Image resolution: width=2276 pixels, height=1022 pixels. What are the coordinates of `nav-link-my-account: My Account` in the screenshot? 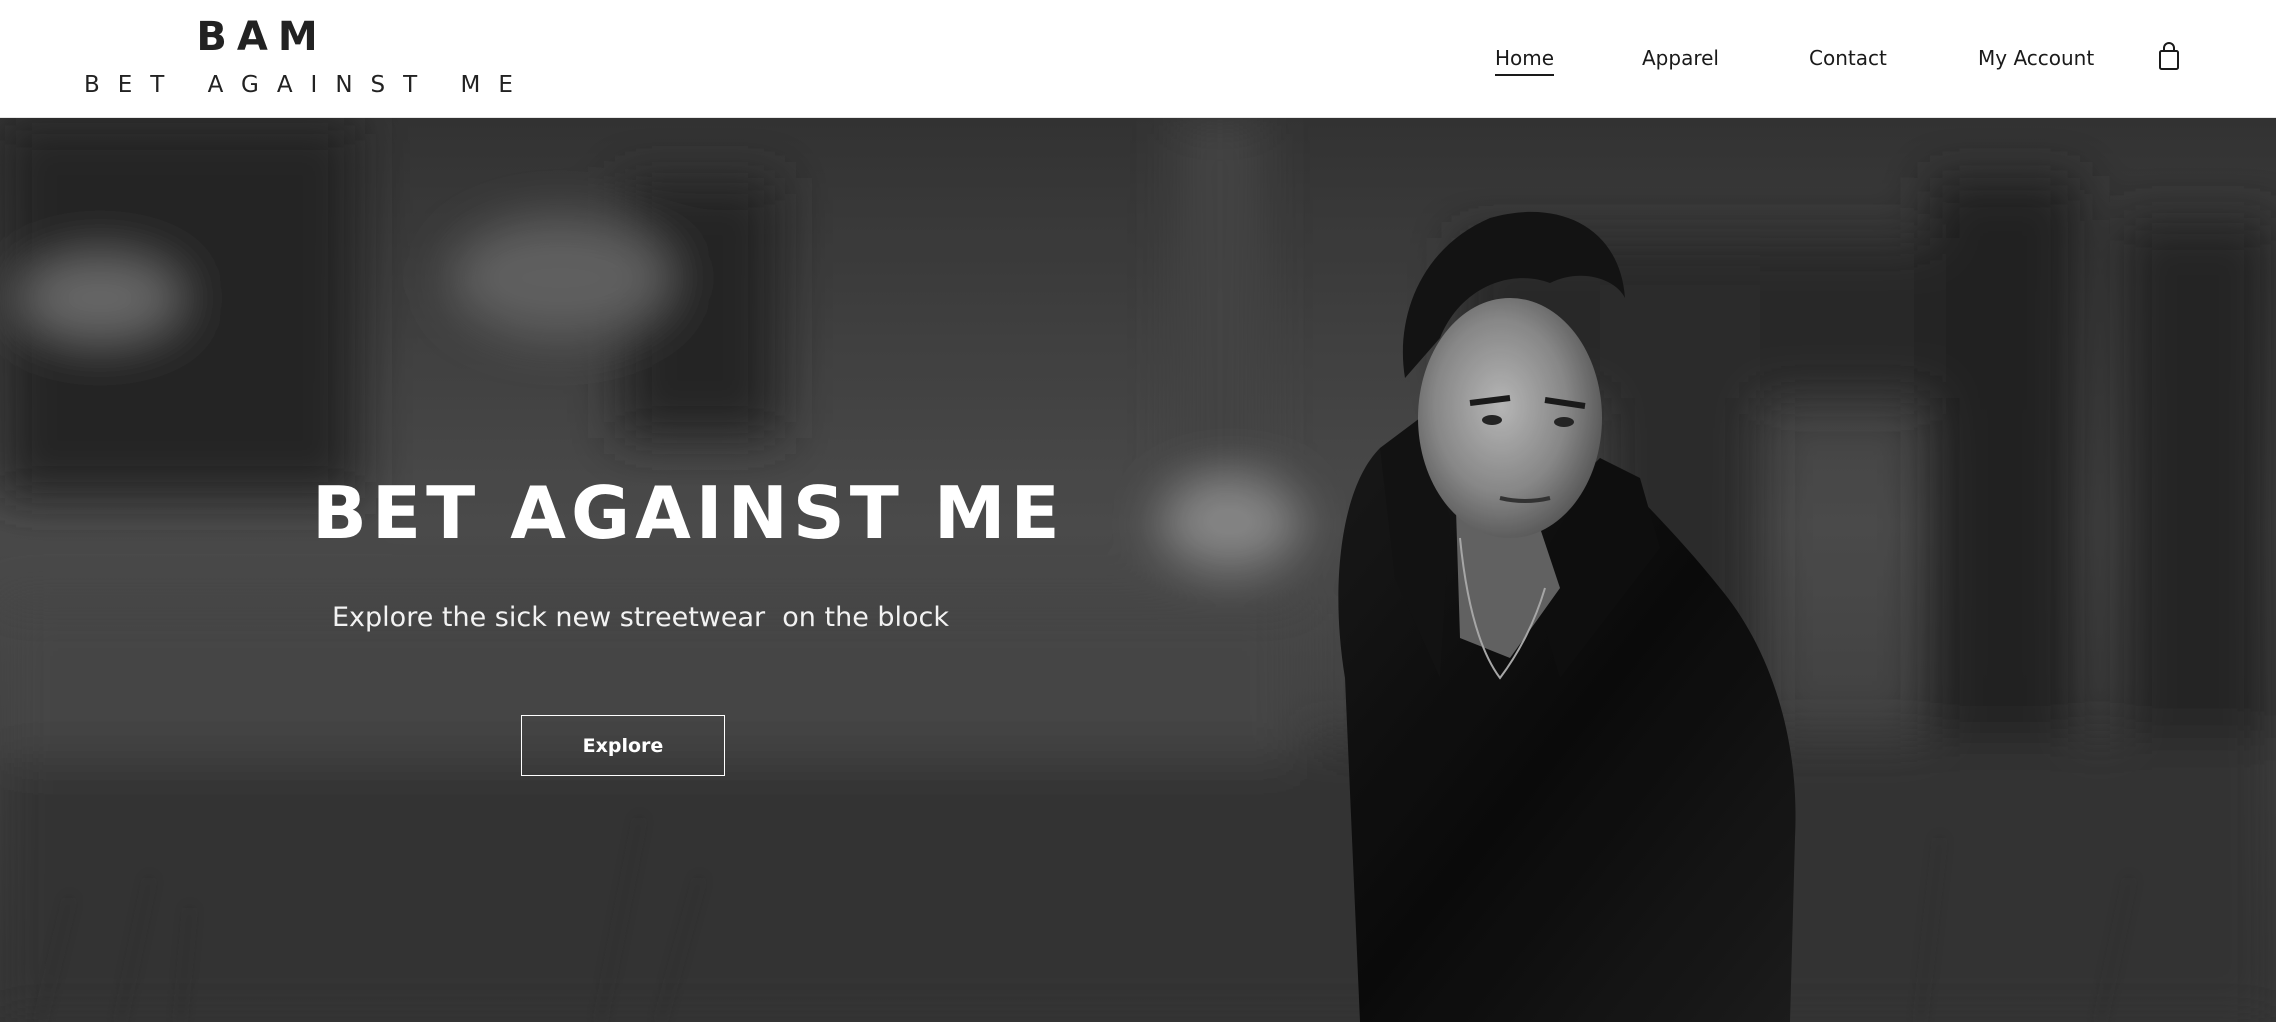 It's located at (2036, 58).